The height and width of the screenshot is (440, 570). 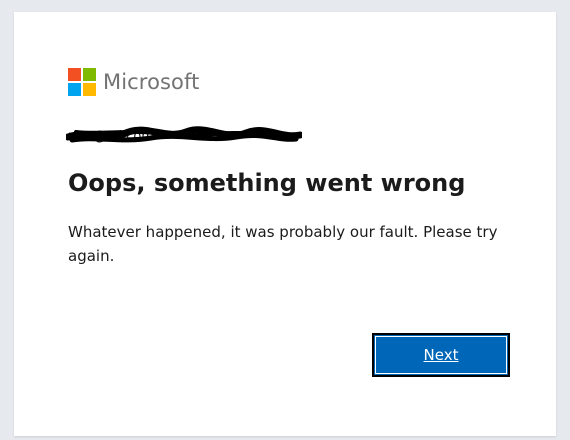 I want to click on next-button: Next, so click(x=441, y=355).